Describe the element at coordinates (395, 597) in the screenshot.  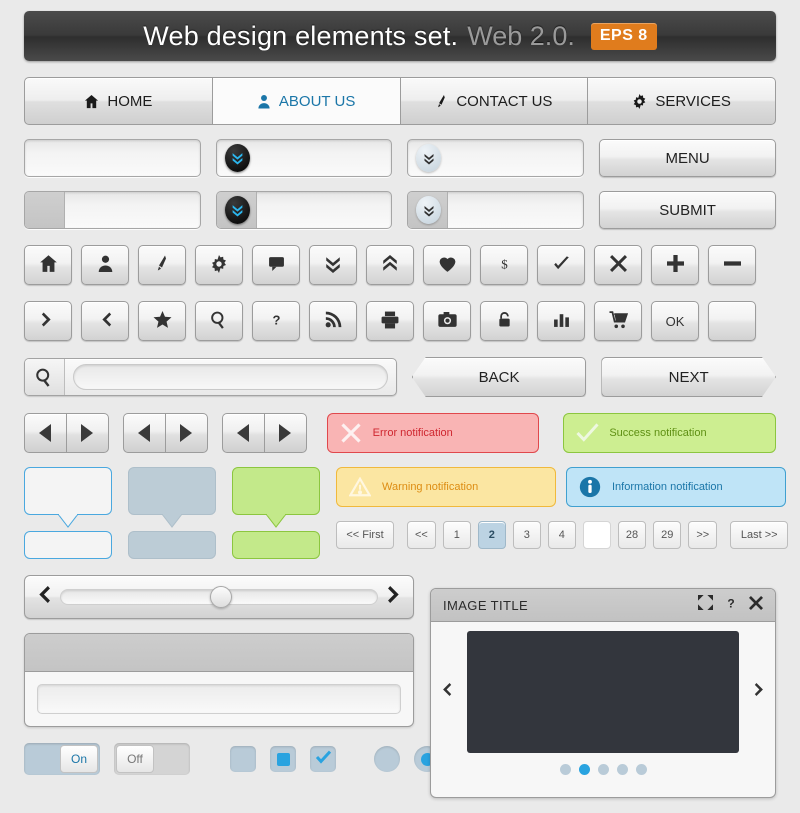
I see `chevron-right-icon` at that location.